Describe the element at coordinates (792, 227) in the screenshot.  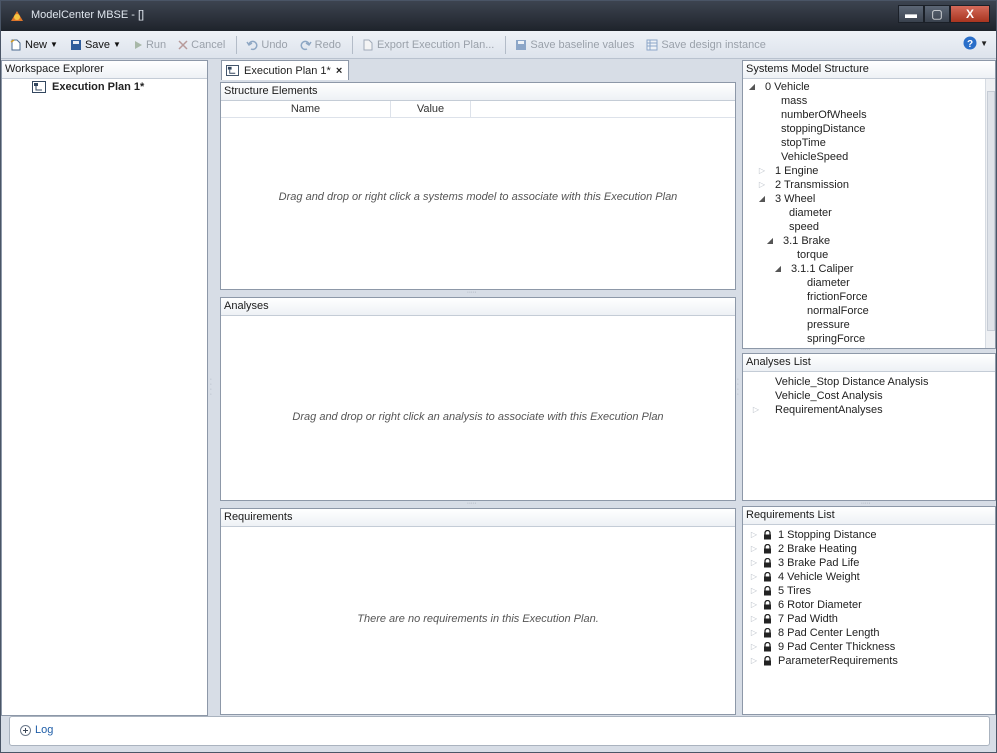
I see `systems-model-tree-item: speed` at that location.